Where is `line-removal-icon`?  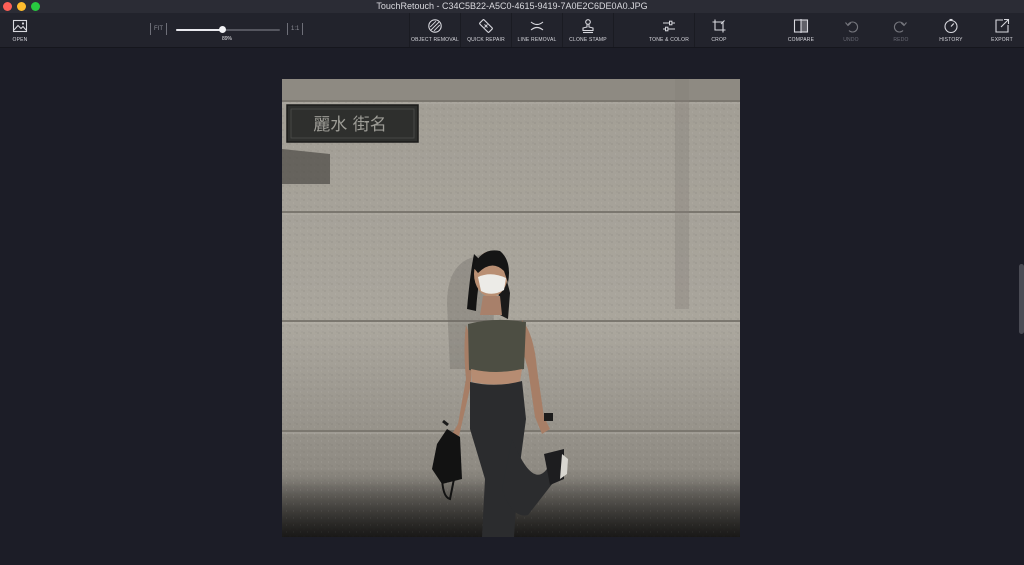 line-removal-icon is located at coordinates (537, 25).